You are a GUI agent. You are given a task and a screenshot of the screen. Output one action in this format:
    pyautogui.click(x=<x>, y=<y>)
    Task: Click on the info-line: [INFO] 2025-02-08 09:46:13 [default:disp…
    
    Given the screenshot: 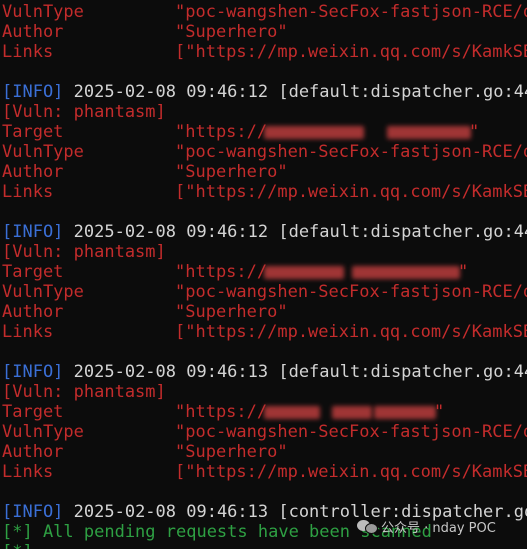 What is the action you would take?
    pyautogui.click(x=264, y=372)
    